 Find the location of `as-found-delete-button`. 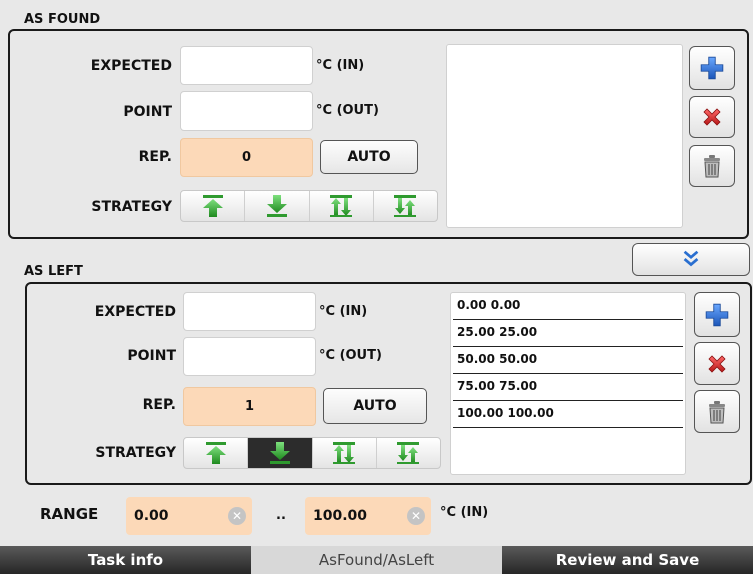

as-found-delete-button is located at coordinates (712, 117).